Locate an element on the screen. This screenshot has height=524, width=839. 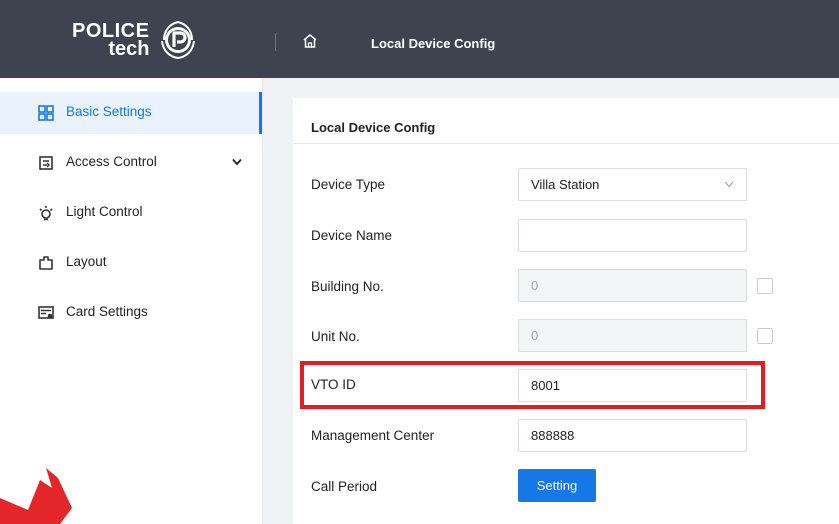
unit-no-label: Unit No. is located at coordinates (335, 336).